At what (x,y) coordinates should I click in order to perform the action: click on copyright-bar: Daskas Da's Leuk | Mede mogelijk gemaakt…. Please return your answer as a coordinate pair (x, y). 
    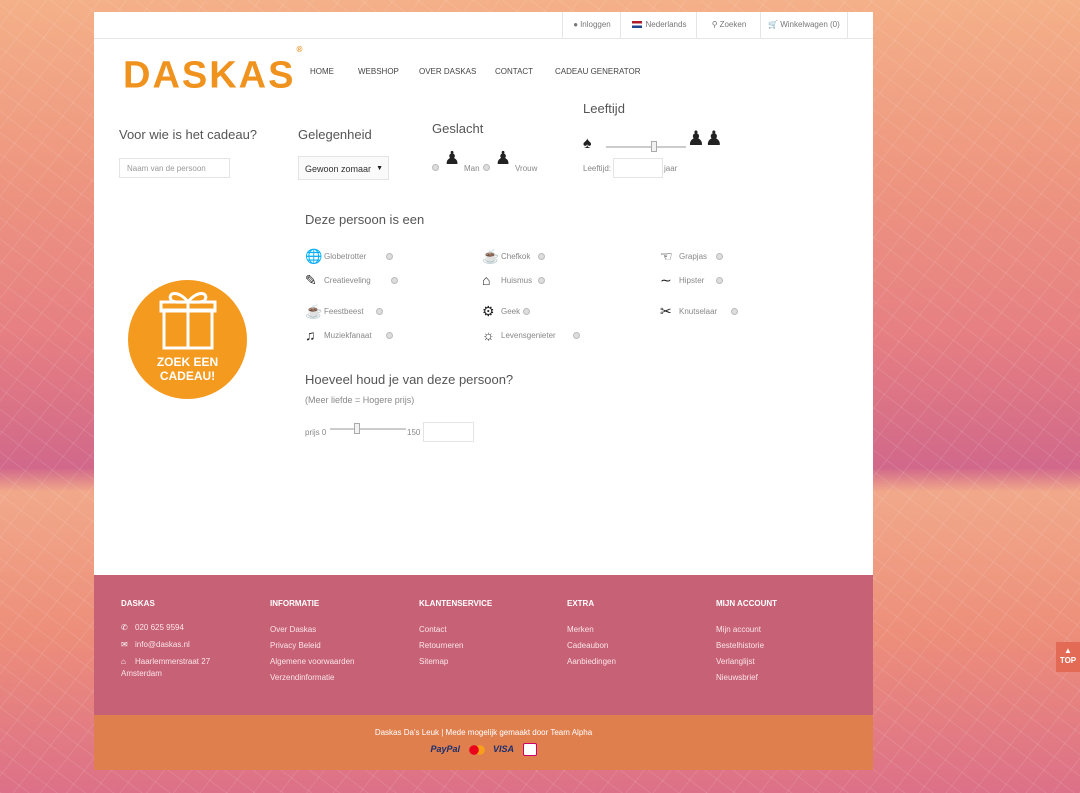
    Looking at the image, I should click on (483, 742).